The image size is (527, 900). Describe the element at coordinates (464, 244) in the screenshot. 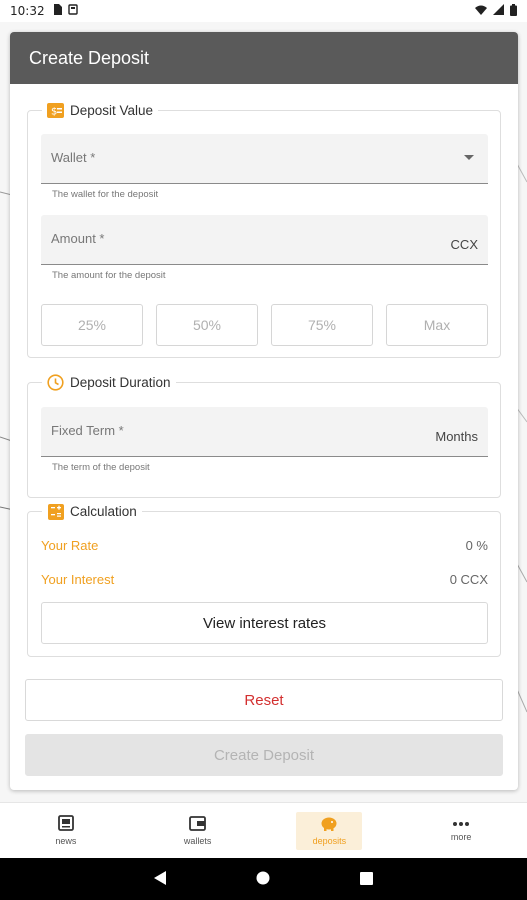

I see `amount-currency: CCX` at that location.